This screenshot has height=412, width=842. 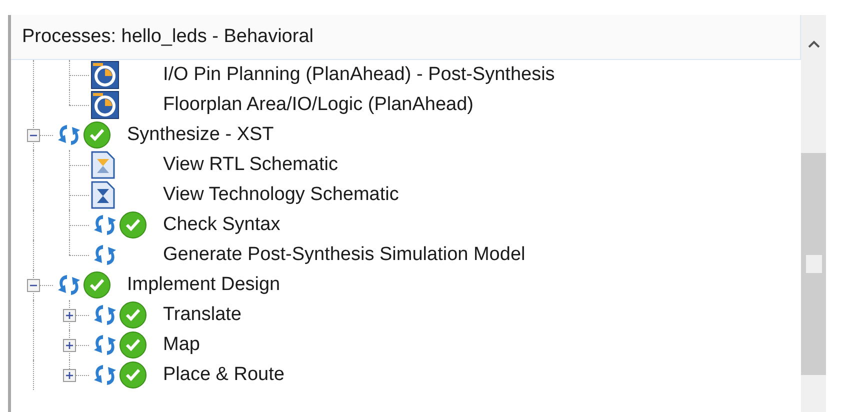 I want to click on process-label: Translate, so click(x=202, y=315).